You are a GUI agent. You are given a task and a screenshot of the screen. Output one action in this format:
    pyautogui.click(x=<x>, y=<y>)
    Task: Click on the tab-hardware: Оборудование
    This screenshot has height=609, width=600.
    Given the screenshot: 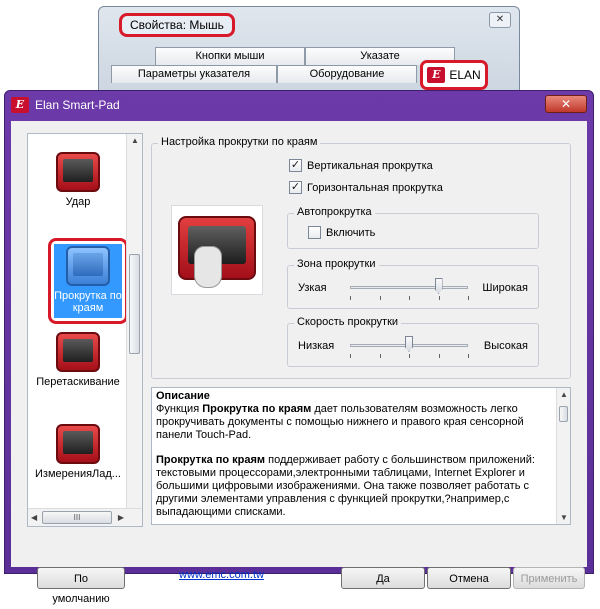 What is the action you would take?
    pyautogui.click(x=347, y=74)
    